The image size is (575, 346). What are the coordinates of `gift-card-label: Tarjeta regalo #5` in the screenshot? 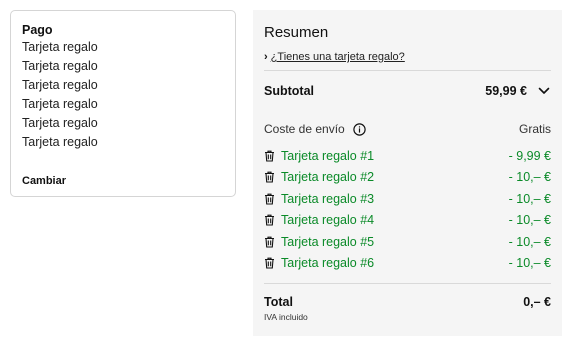 It's located at (328, 241).